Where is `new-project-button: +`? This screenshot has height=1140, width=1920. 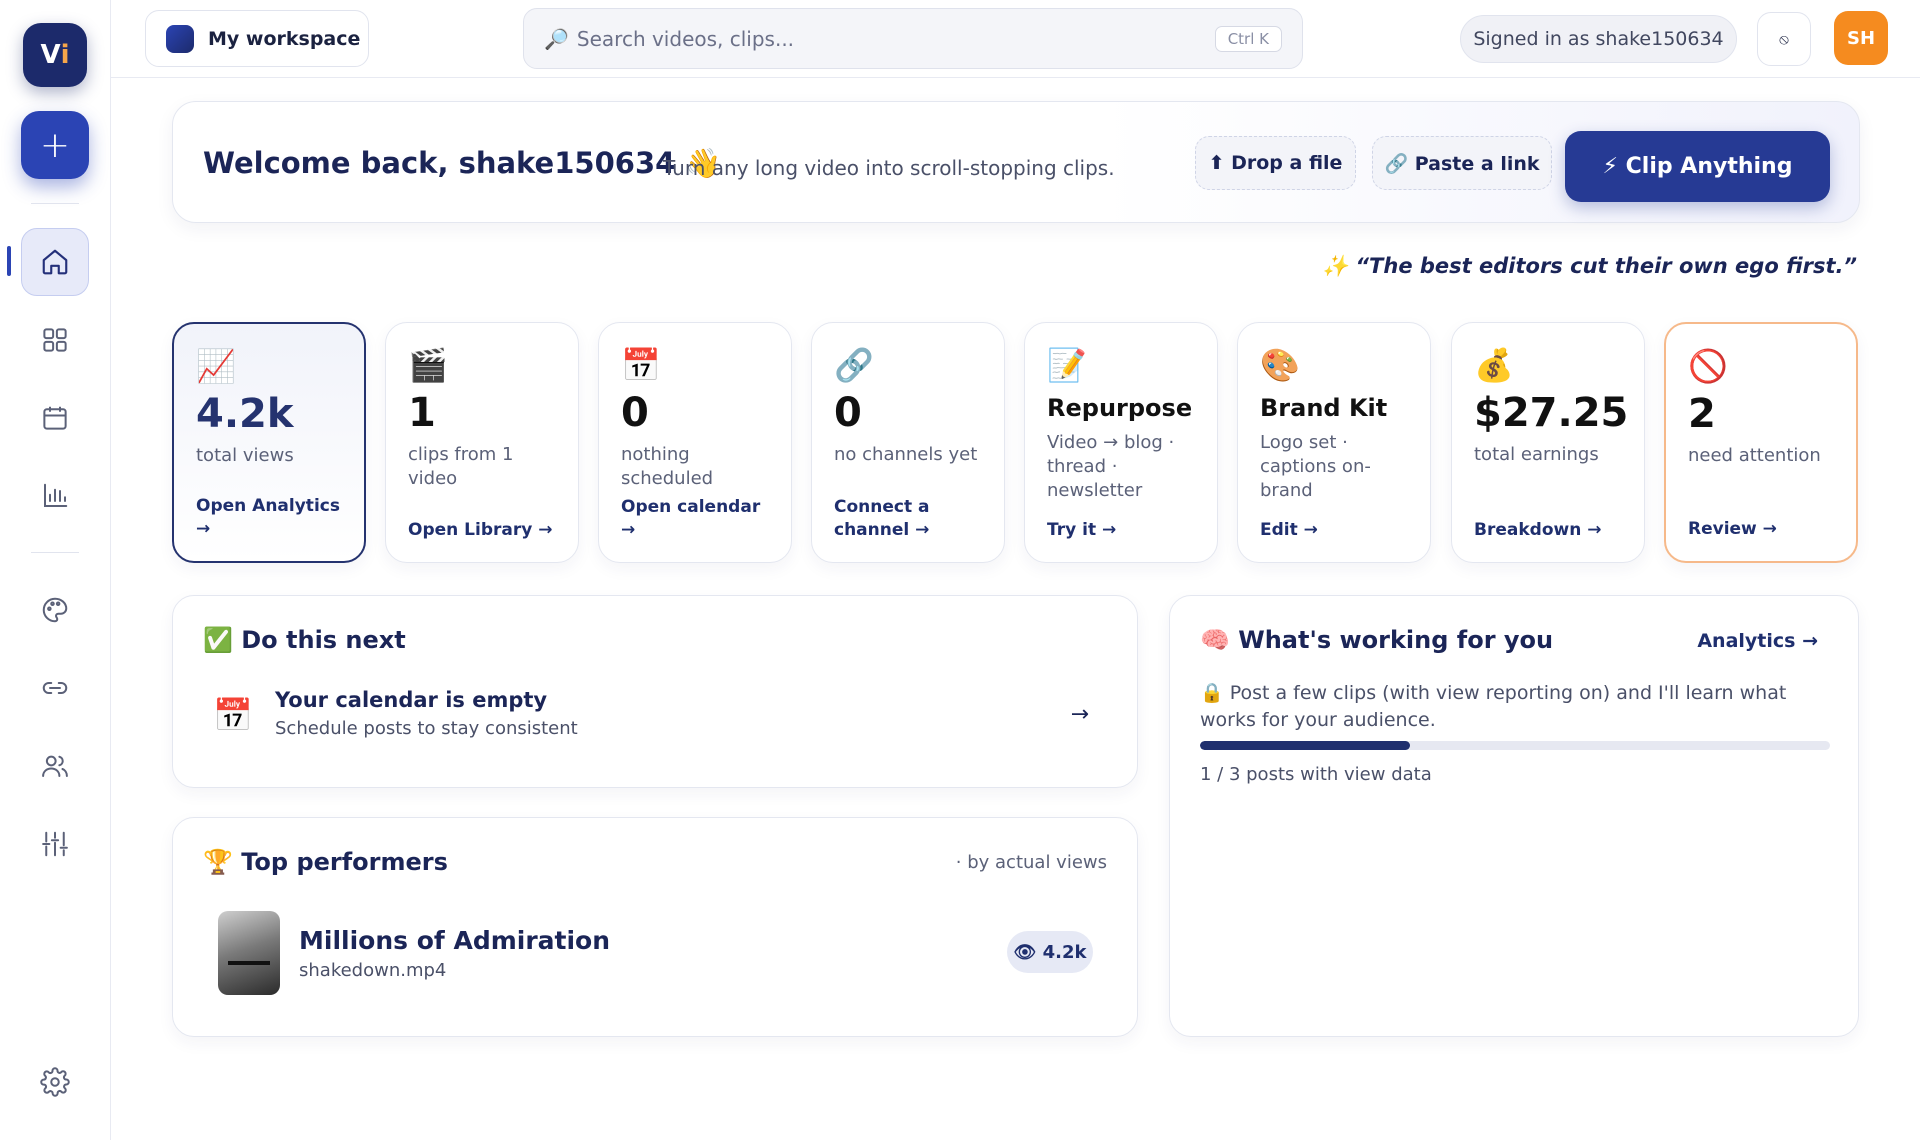 new-project-button: + is located at coordinates (55, 145).